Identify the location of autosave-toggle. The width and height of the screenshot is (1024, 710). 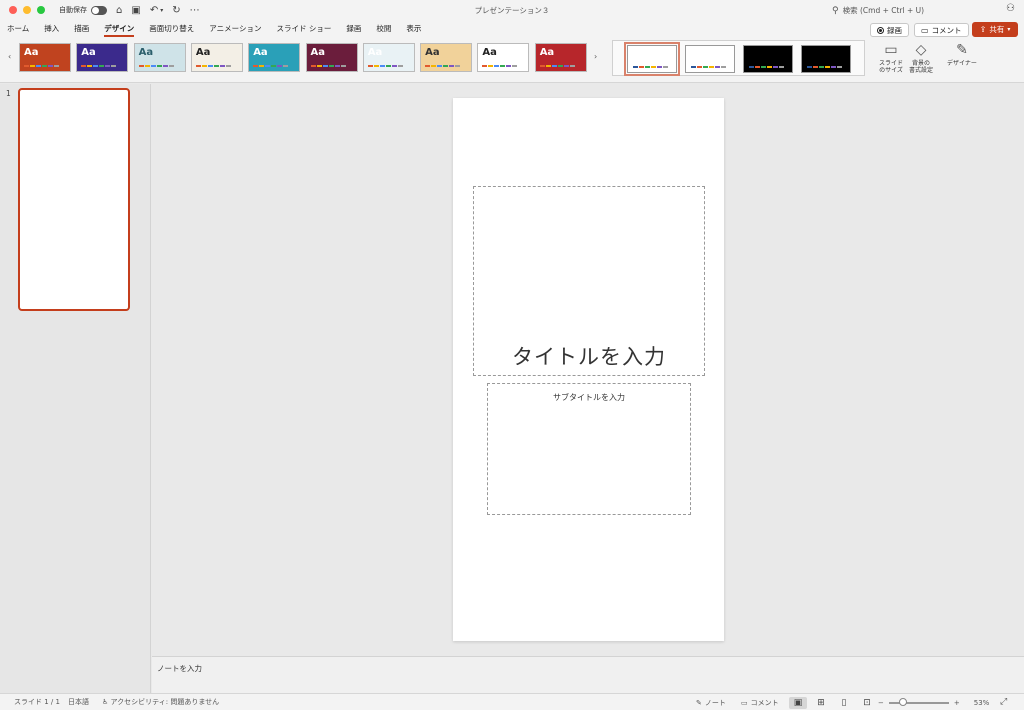
(99, 10).